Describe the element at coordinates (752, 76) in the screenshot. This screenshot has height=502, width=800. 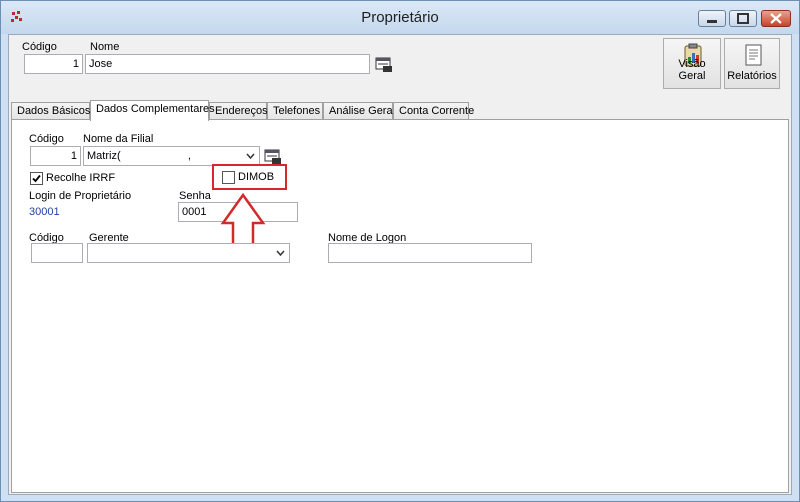
I see `relatorios-label: Relatórios` at that location.